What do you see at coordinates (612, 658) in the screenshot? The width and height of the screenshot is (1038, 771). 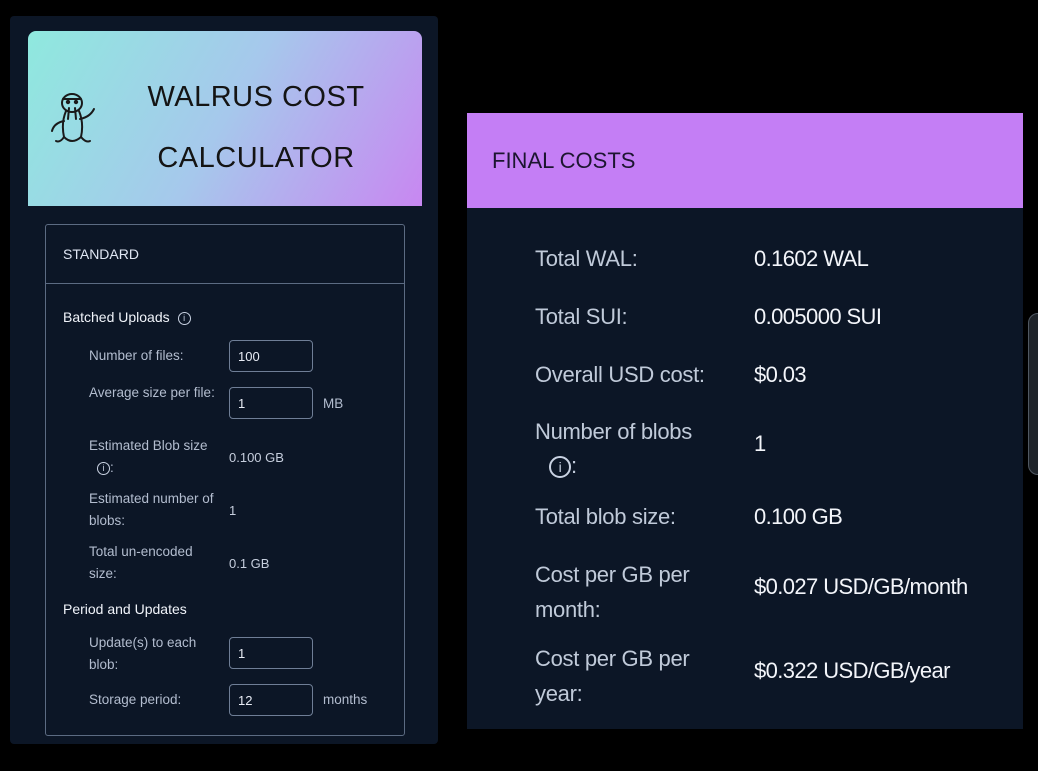 I see `cost-per-gb-year-text: Cost per GB per` at bounding box center [612, 658].